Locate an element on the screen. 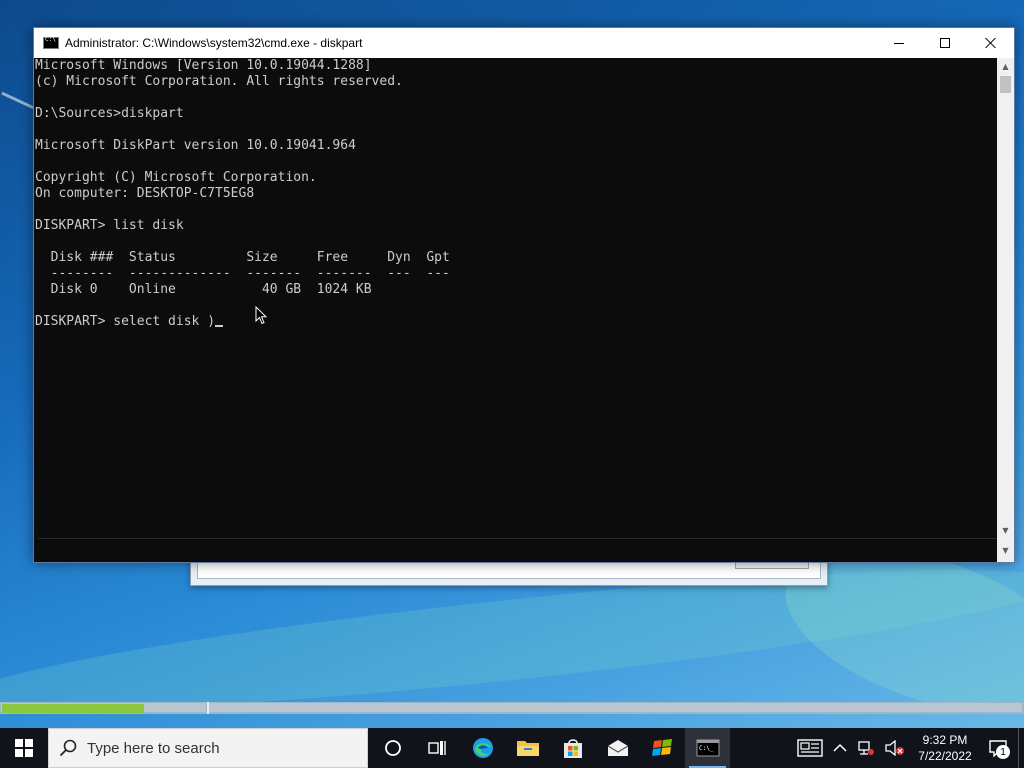 This screenshot has width=1024, height=768. mail-button is located at coordinates (617, 748).